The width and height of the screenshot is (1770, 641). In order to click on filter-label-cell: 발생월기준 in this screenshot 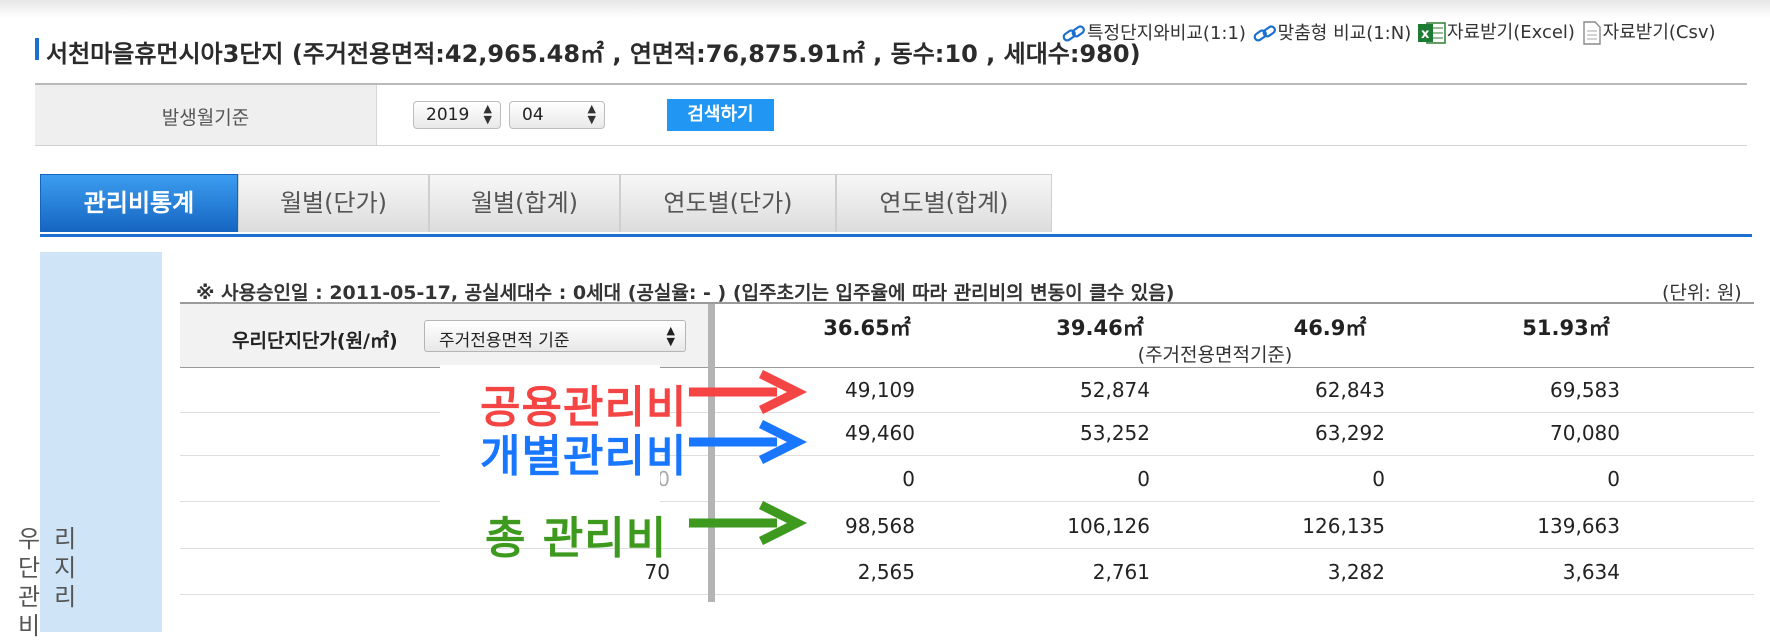, I will do `click(206, 115)`.